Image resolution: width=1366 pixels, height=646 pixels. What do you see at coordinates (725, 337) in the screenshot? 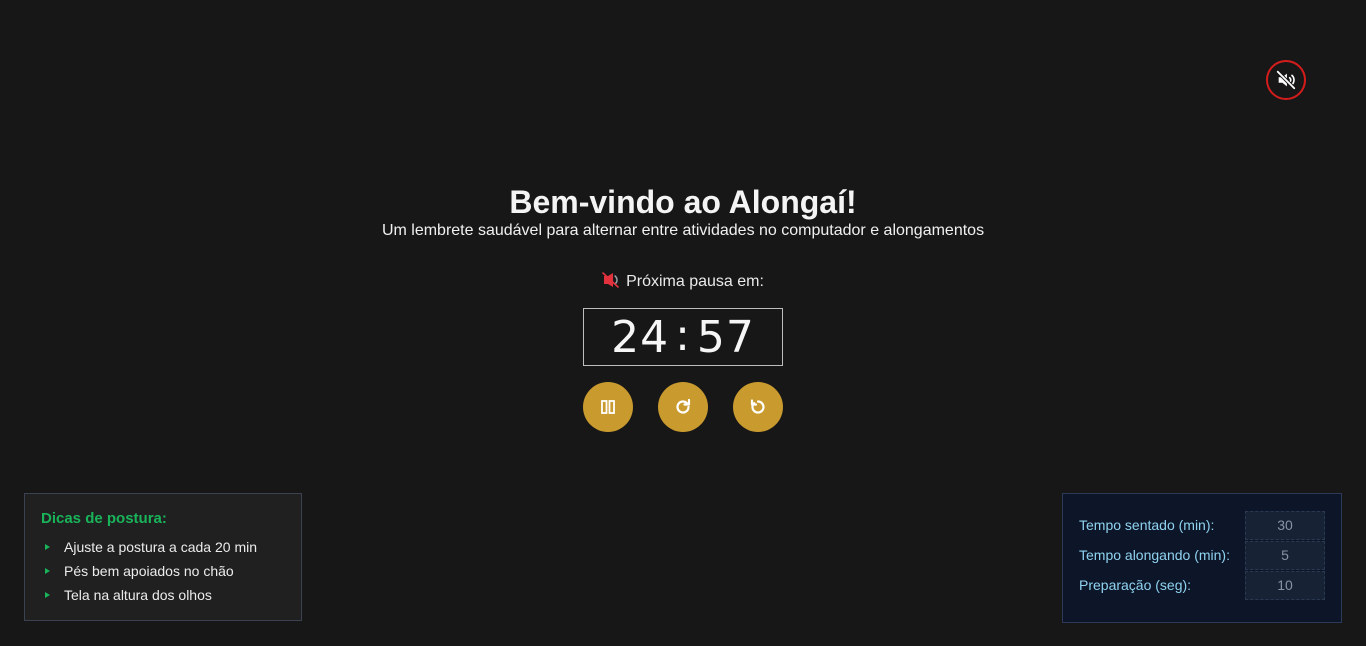
I see `timer-seconds: 57` at bounding box center [725, 337].